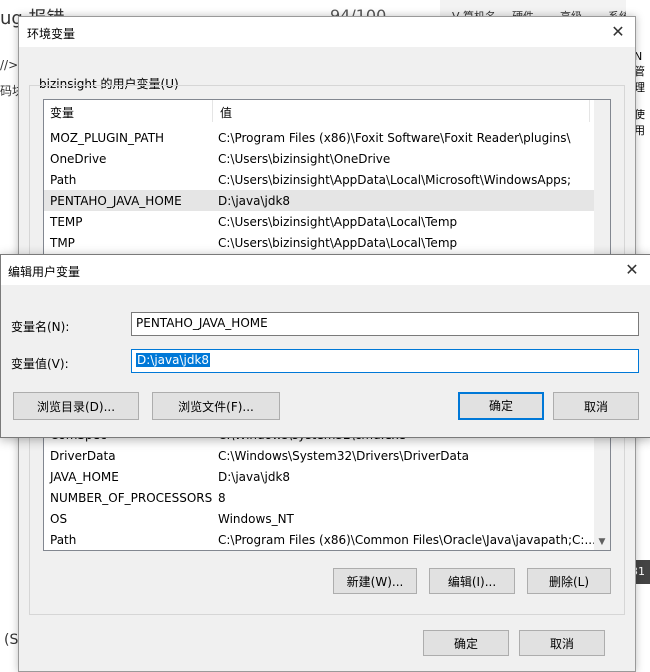 This screenshot has width=650, height=672. Describe the element at coordinates (562, 643) in the screenshot. I see `cancel-button: 取消` at that location.